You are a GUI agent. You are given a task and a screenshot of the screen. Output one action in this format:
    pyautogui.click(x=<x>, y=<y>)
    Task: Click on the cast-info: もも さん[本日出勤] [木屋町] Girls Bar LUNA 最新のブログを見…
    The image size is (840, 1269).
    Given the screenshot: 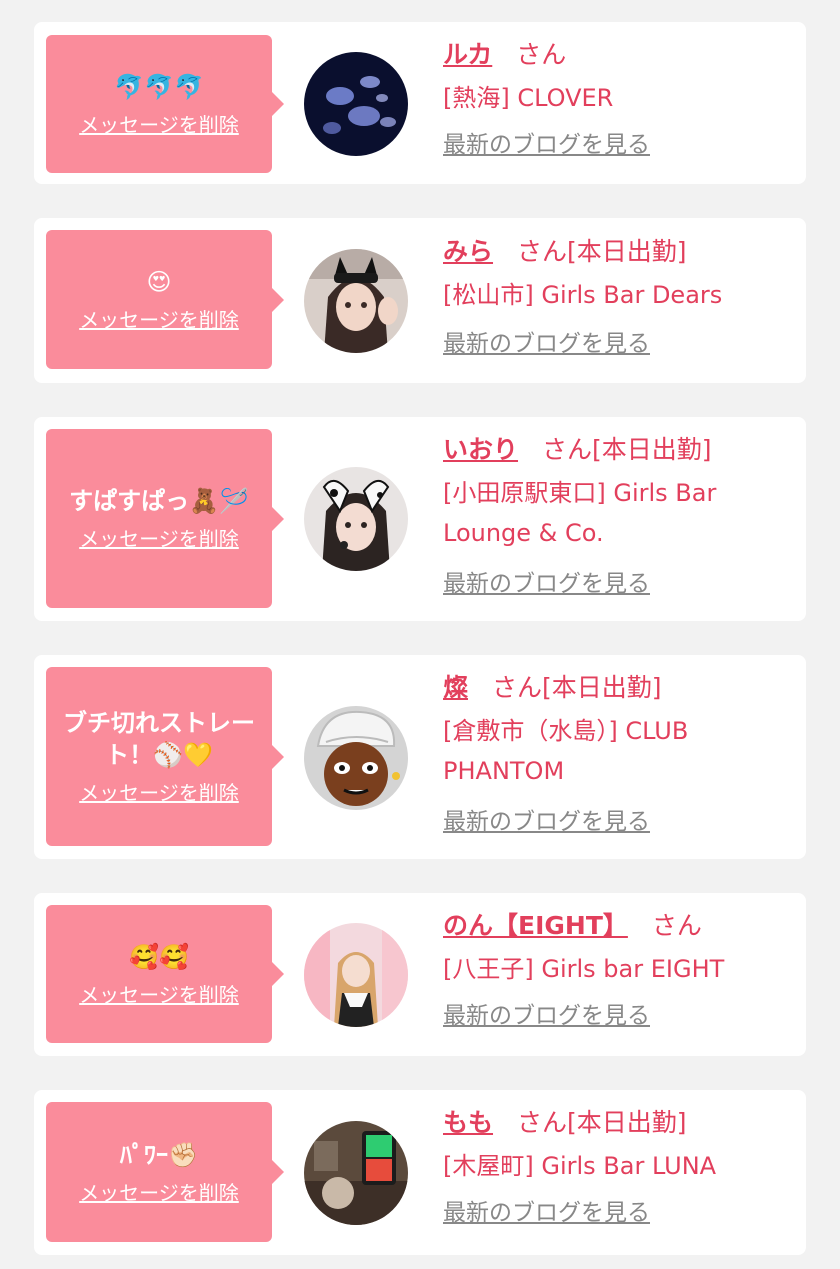 What is the action you would take?
    pyautogui.click(x=614, y=1167)
    